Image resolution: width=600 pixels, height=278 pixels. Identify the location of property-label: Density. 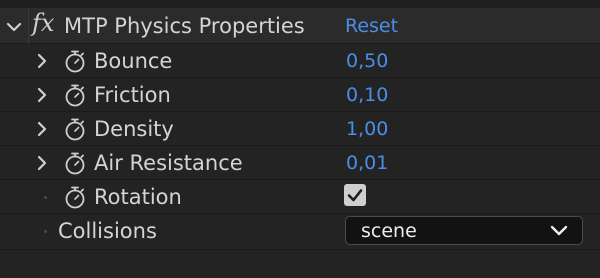
(134, 129).